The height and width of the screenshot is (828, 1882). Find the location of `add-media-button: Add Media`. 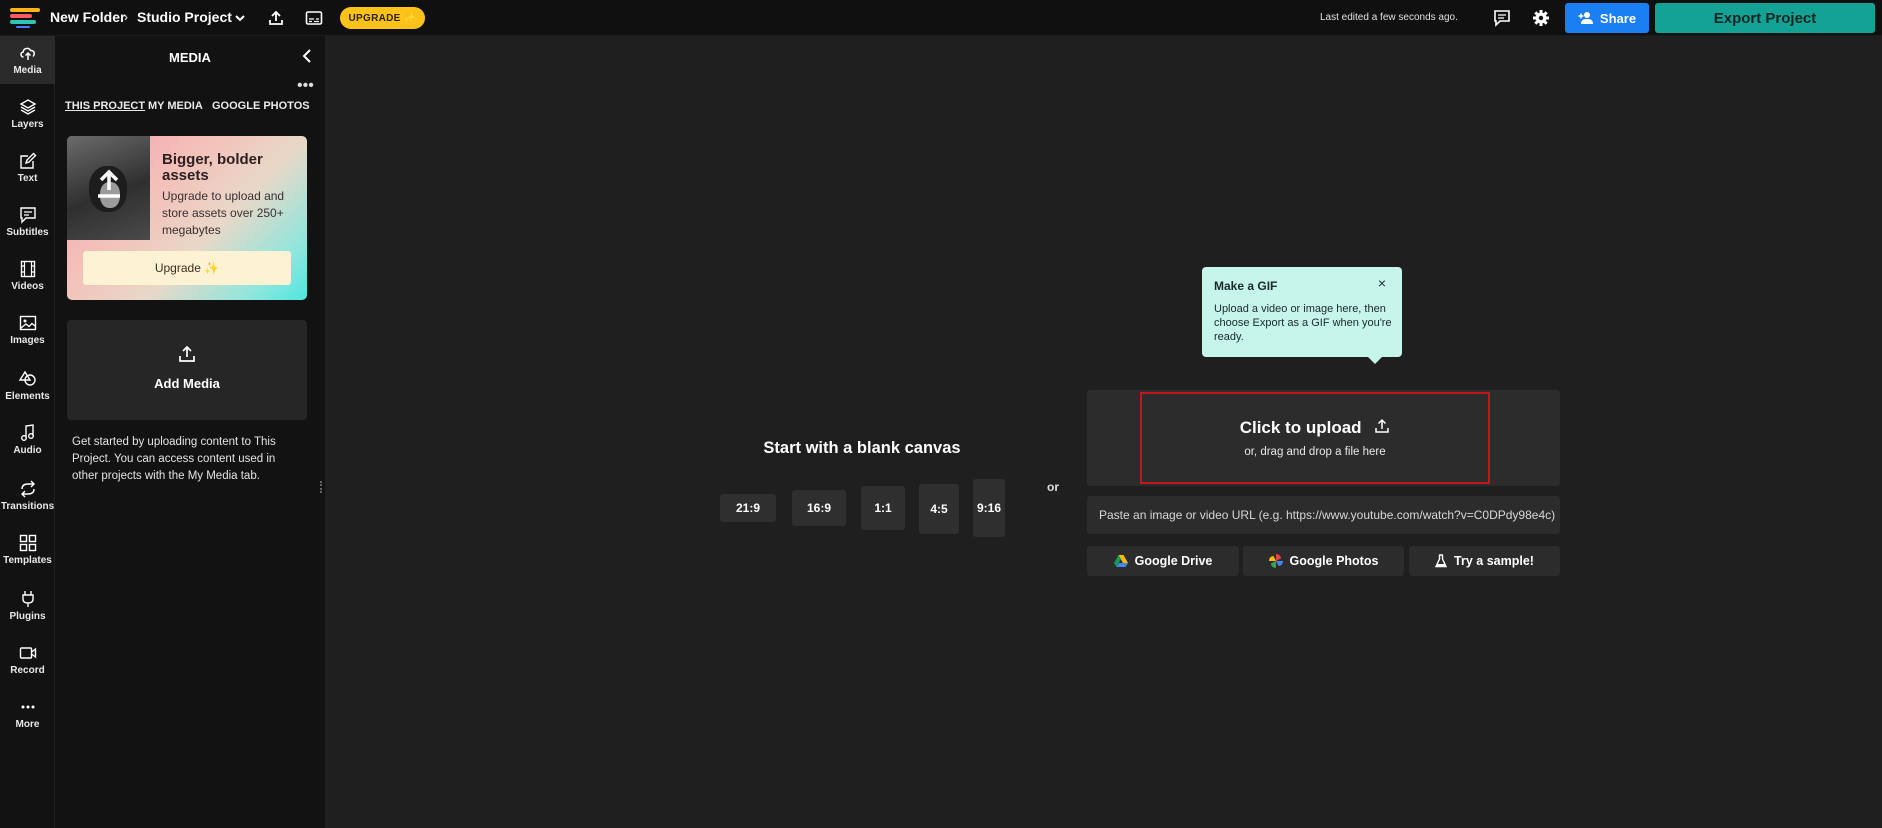

add-media-button: Add Media is located at coordinates (187, 370).